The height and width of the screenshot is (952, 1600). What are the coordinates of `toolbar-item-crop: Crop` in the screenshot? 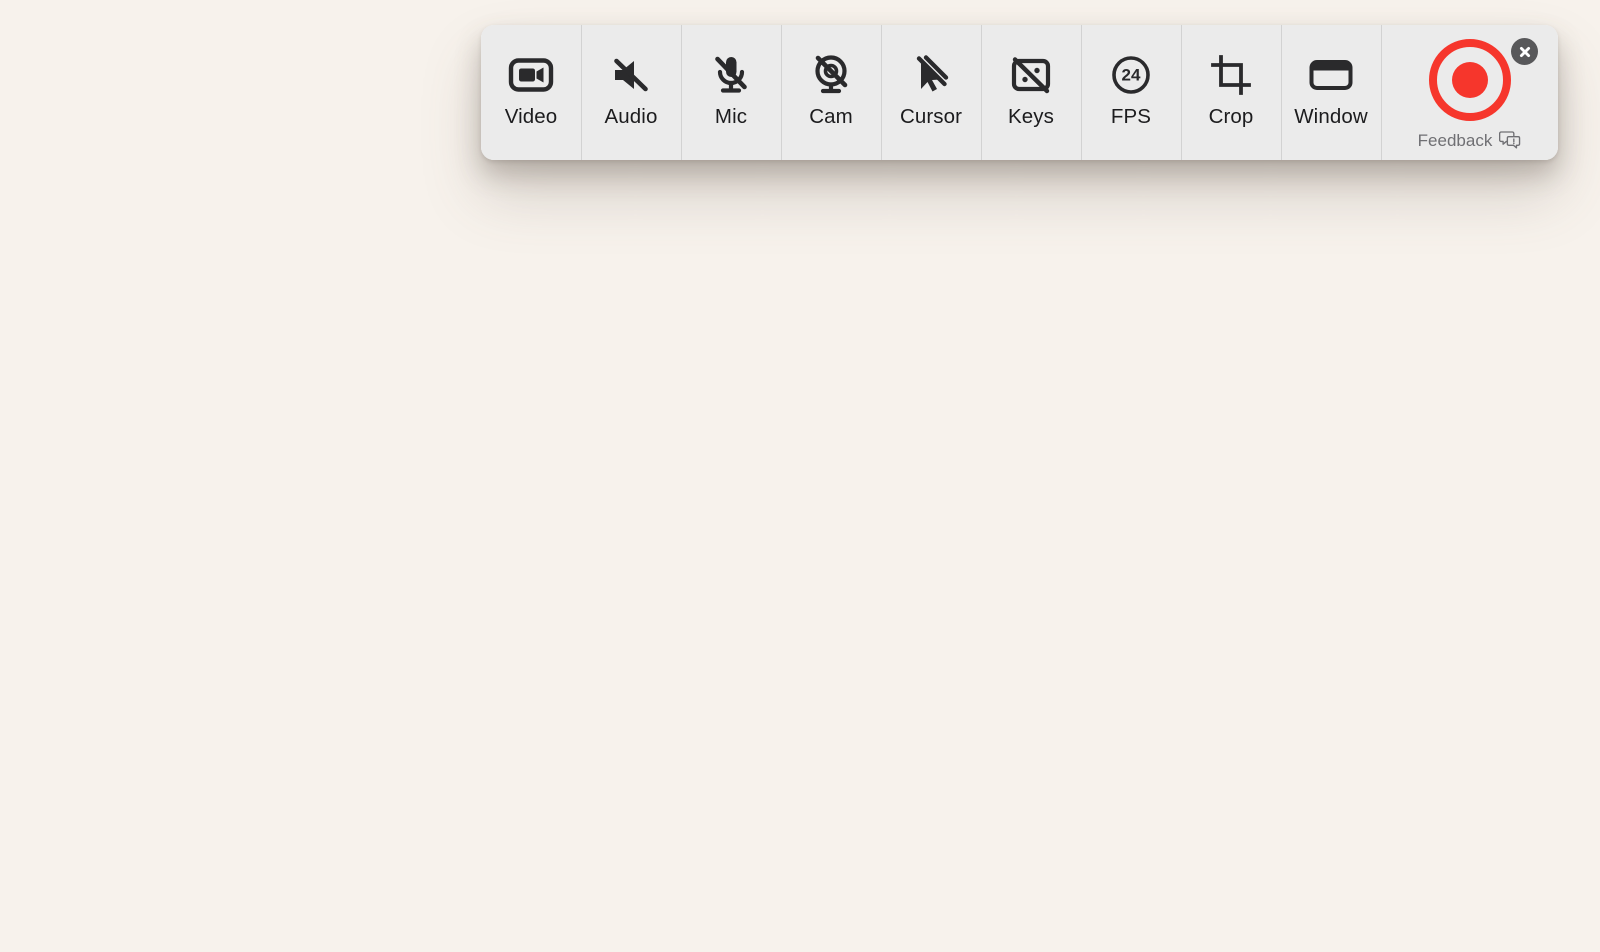 It's located at (1231, 92).